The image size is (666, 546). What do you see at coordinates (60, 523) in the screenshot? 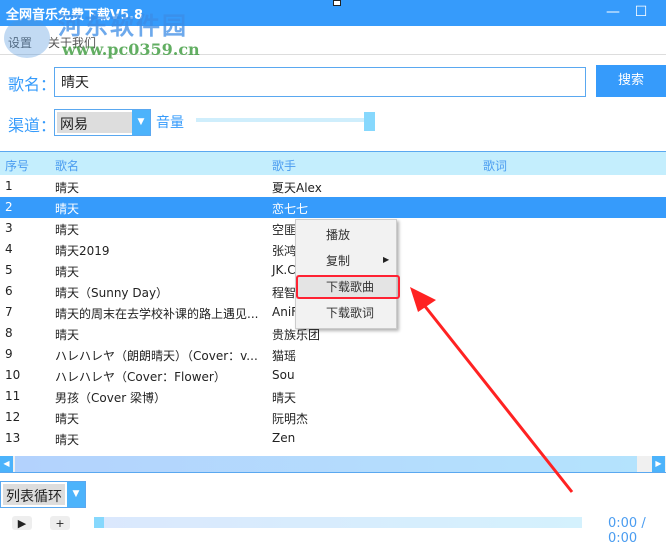
I see `next-icon: +` at bounding box center [60, 523].